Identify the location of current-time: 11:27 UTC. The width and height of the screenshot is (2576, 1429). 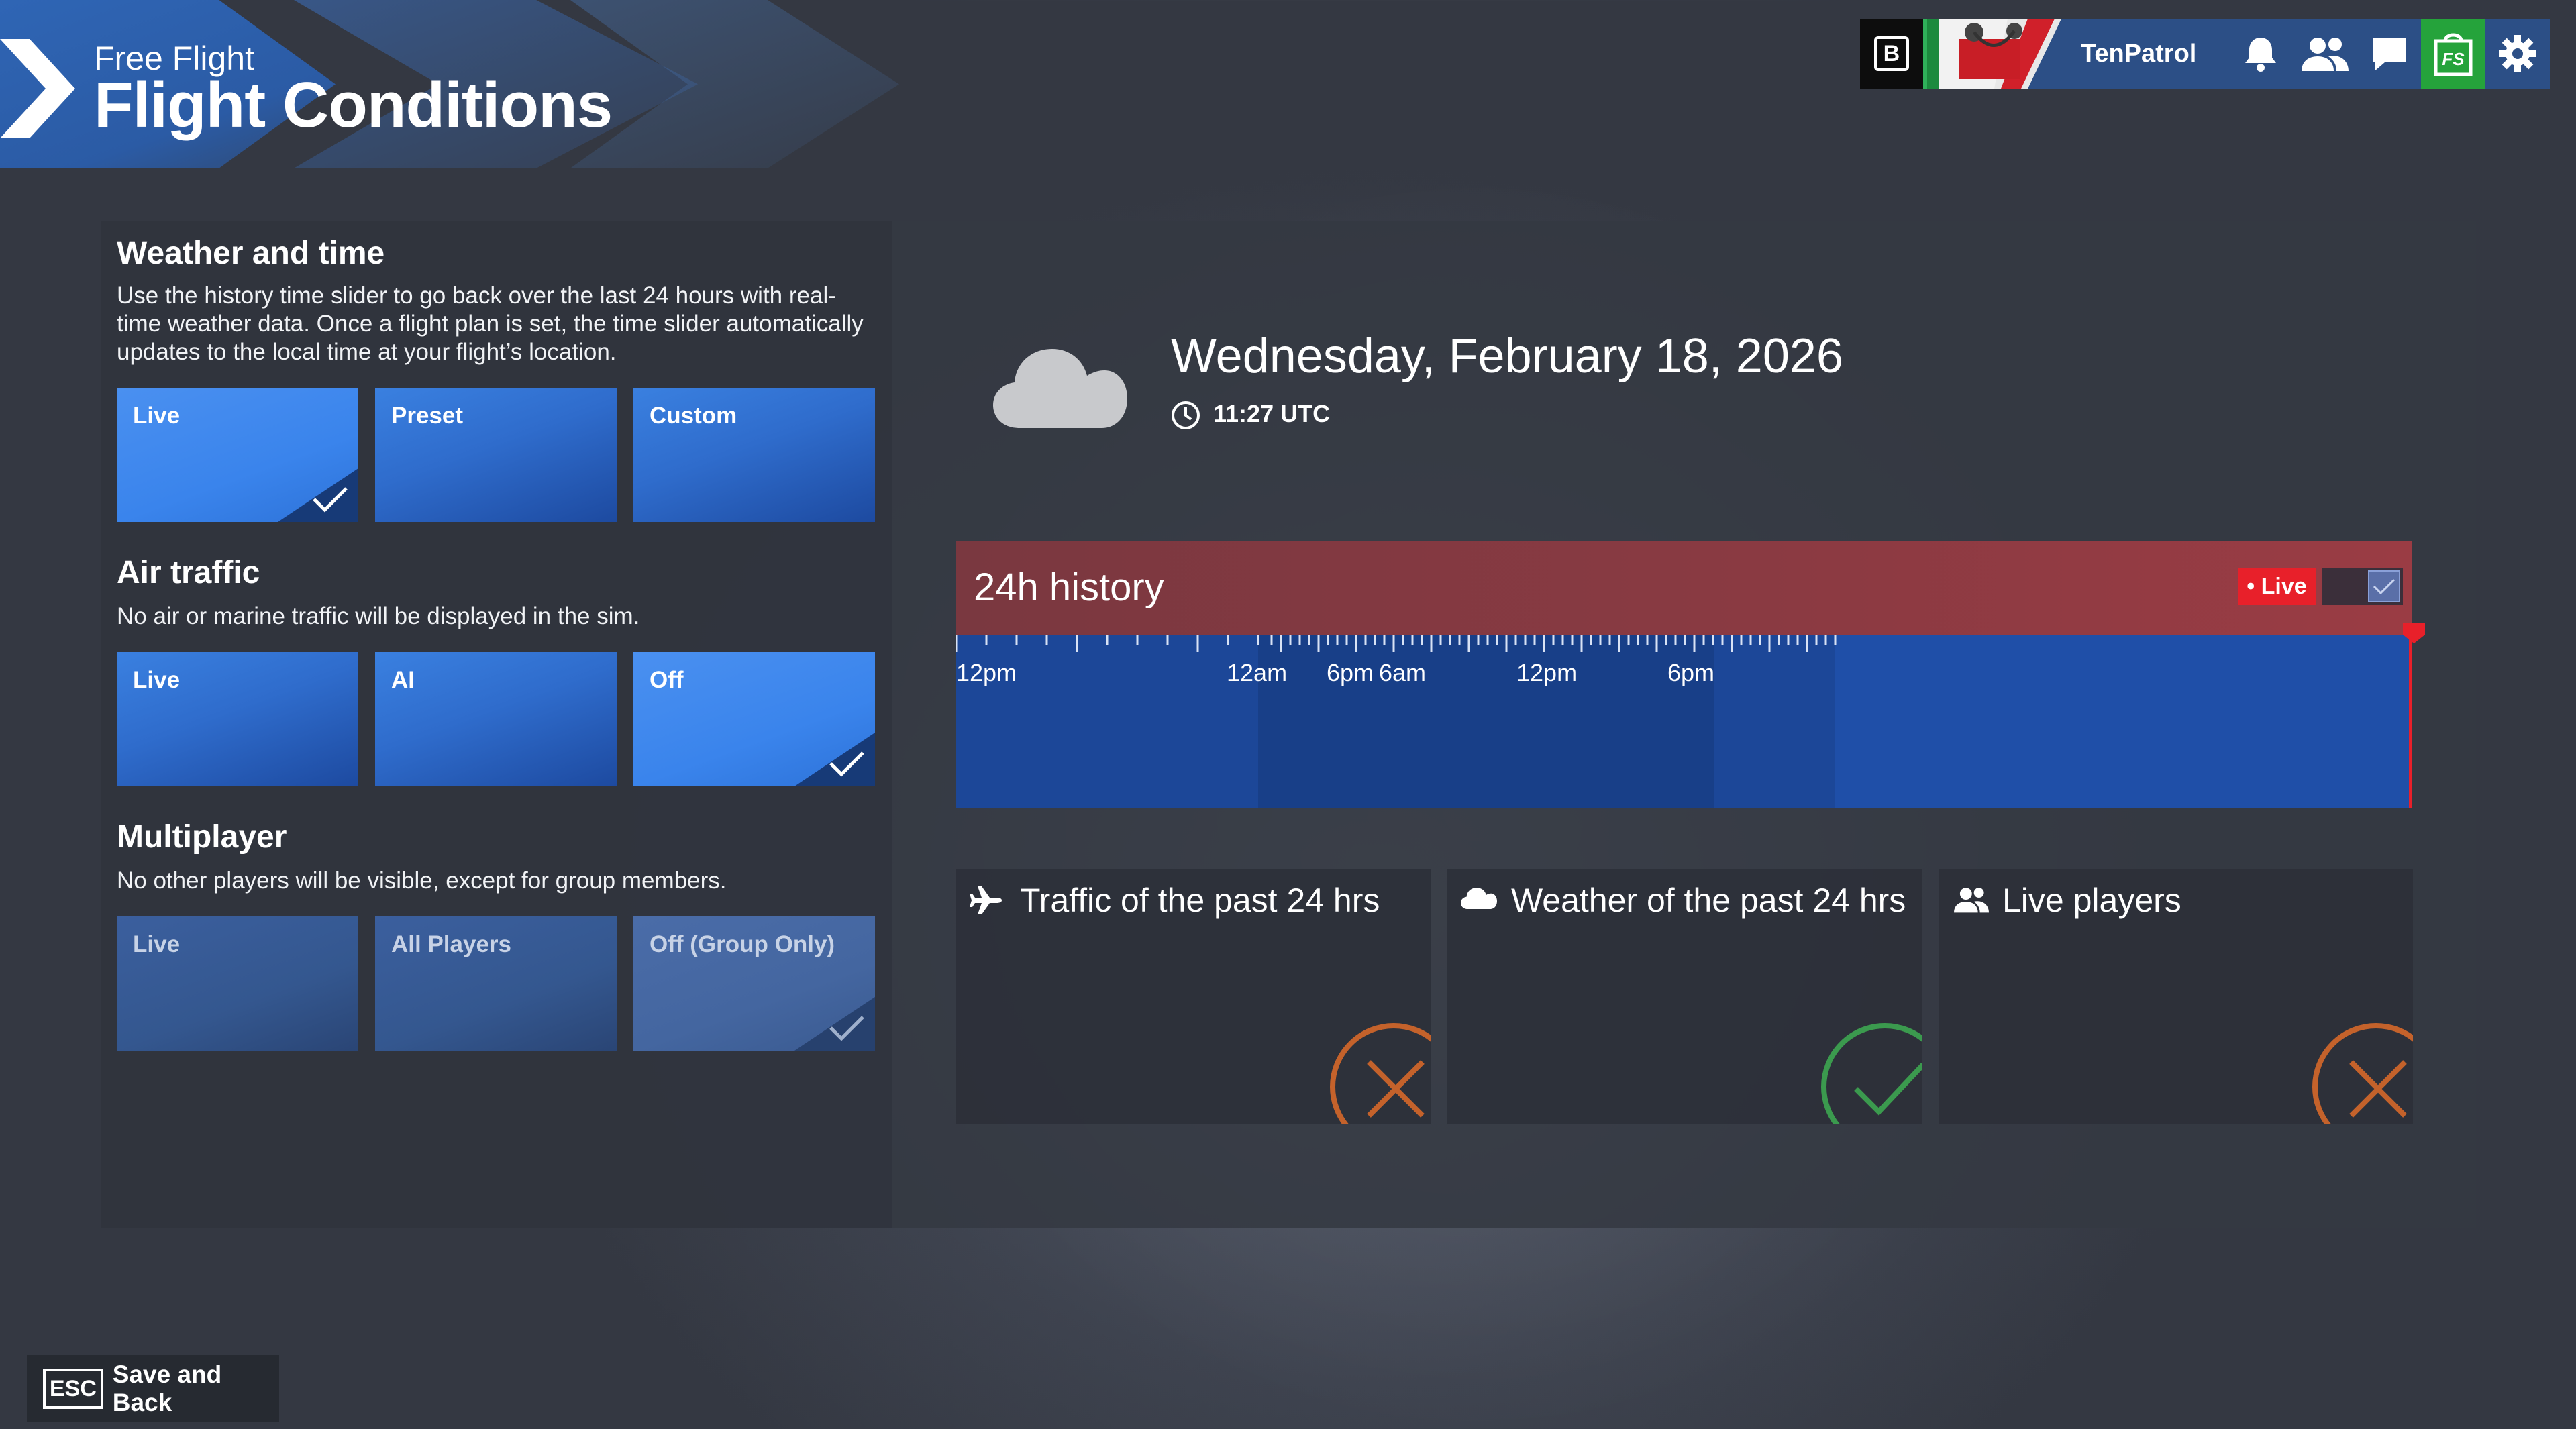
(1272, 413).